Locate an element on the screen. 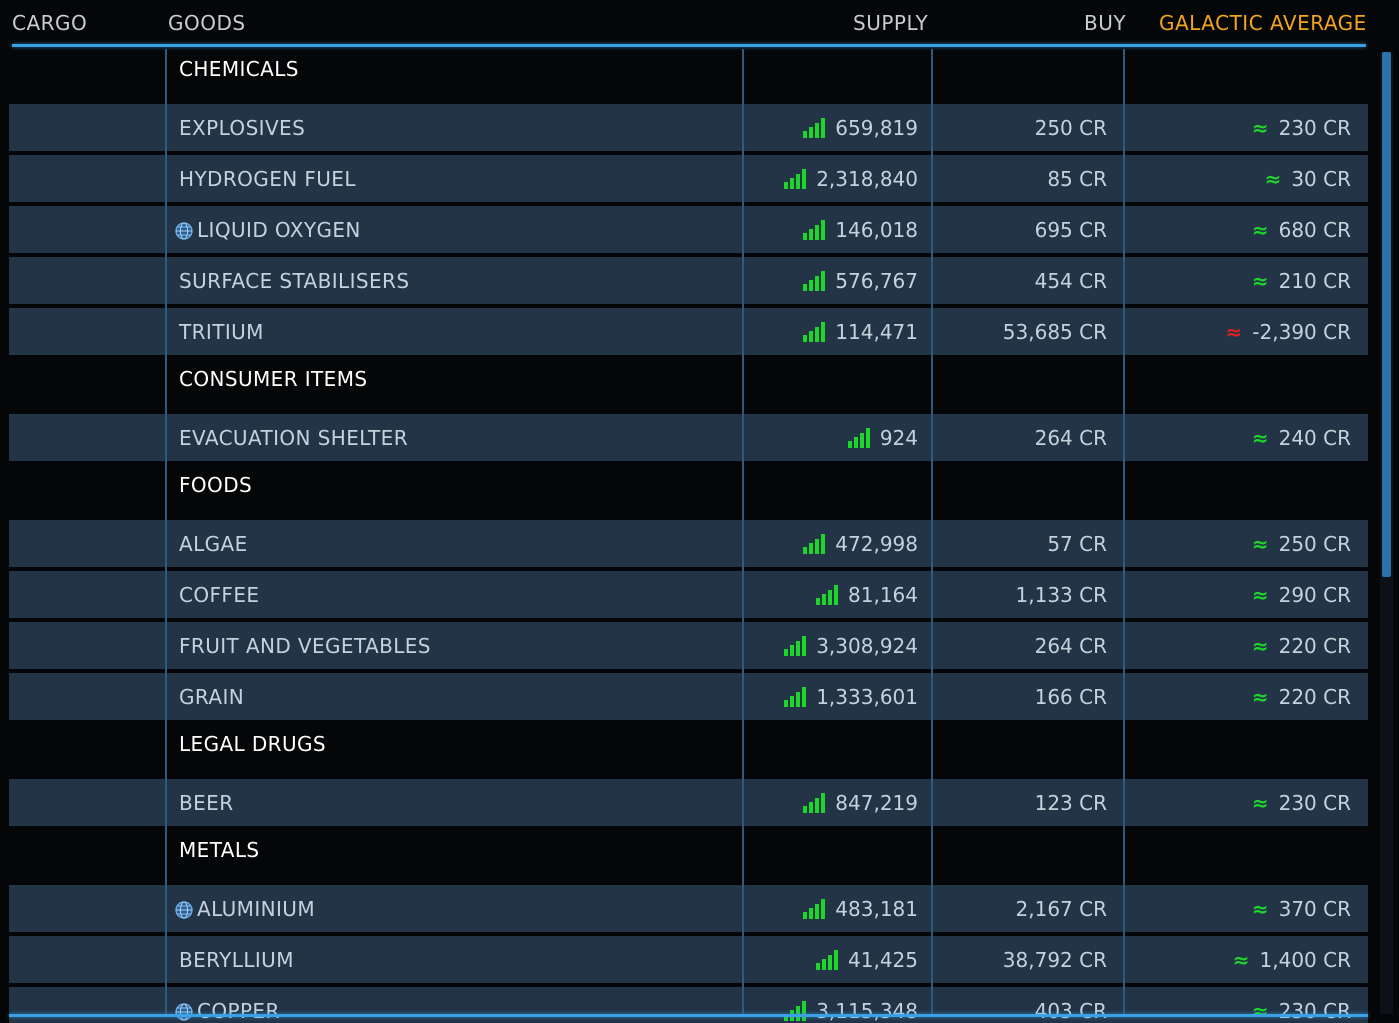  galactic-average-cell: ≈370 CR is located at coordinates (1301, 909).